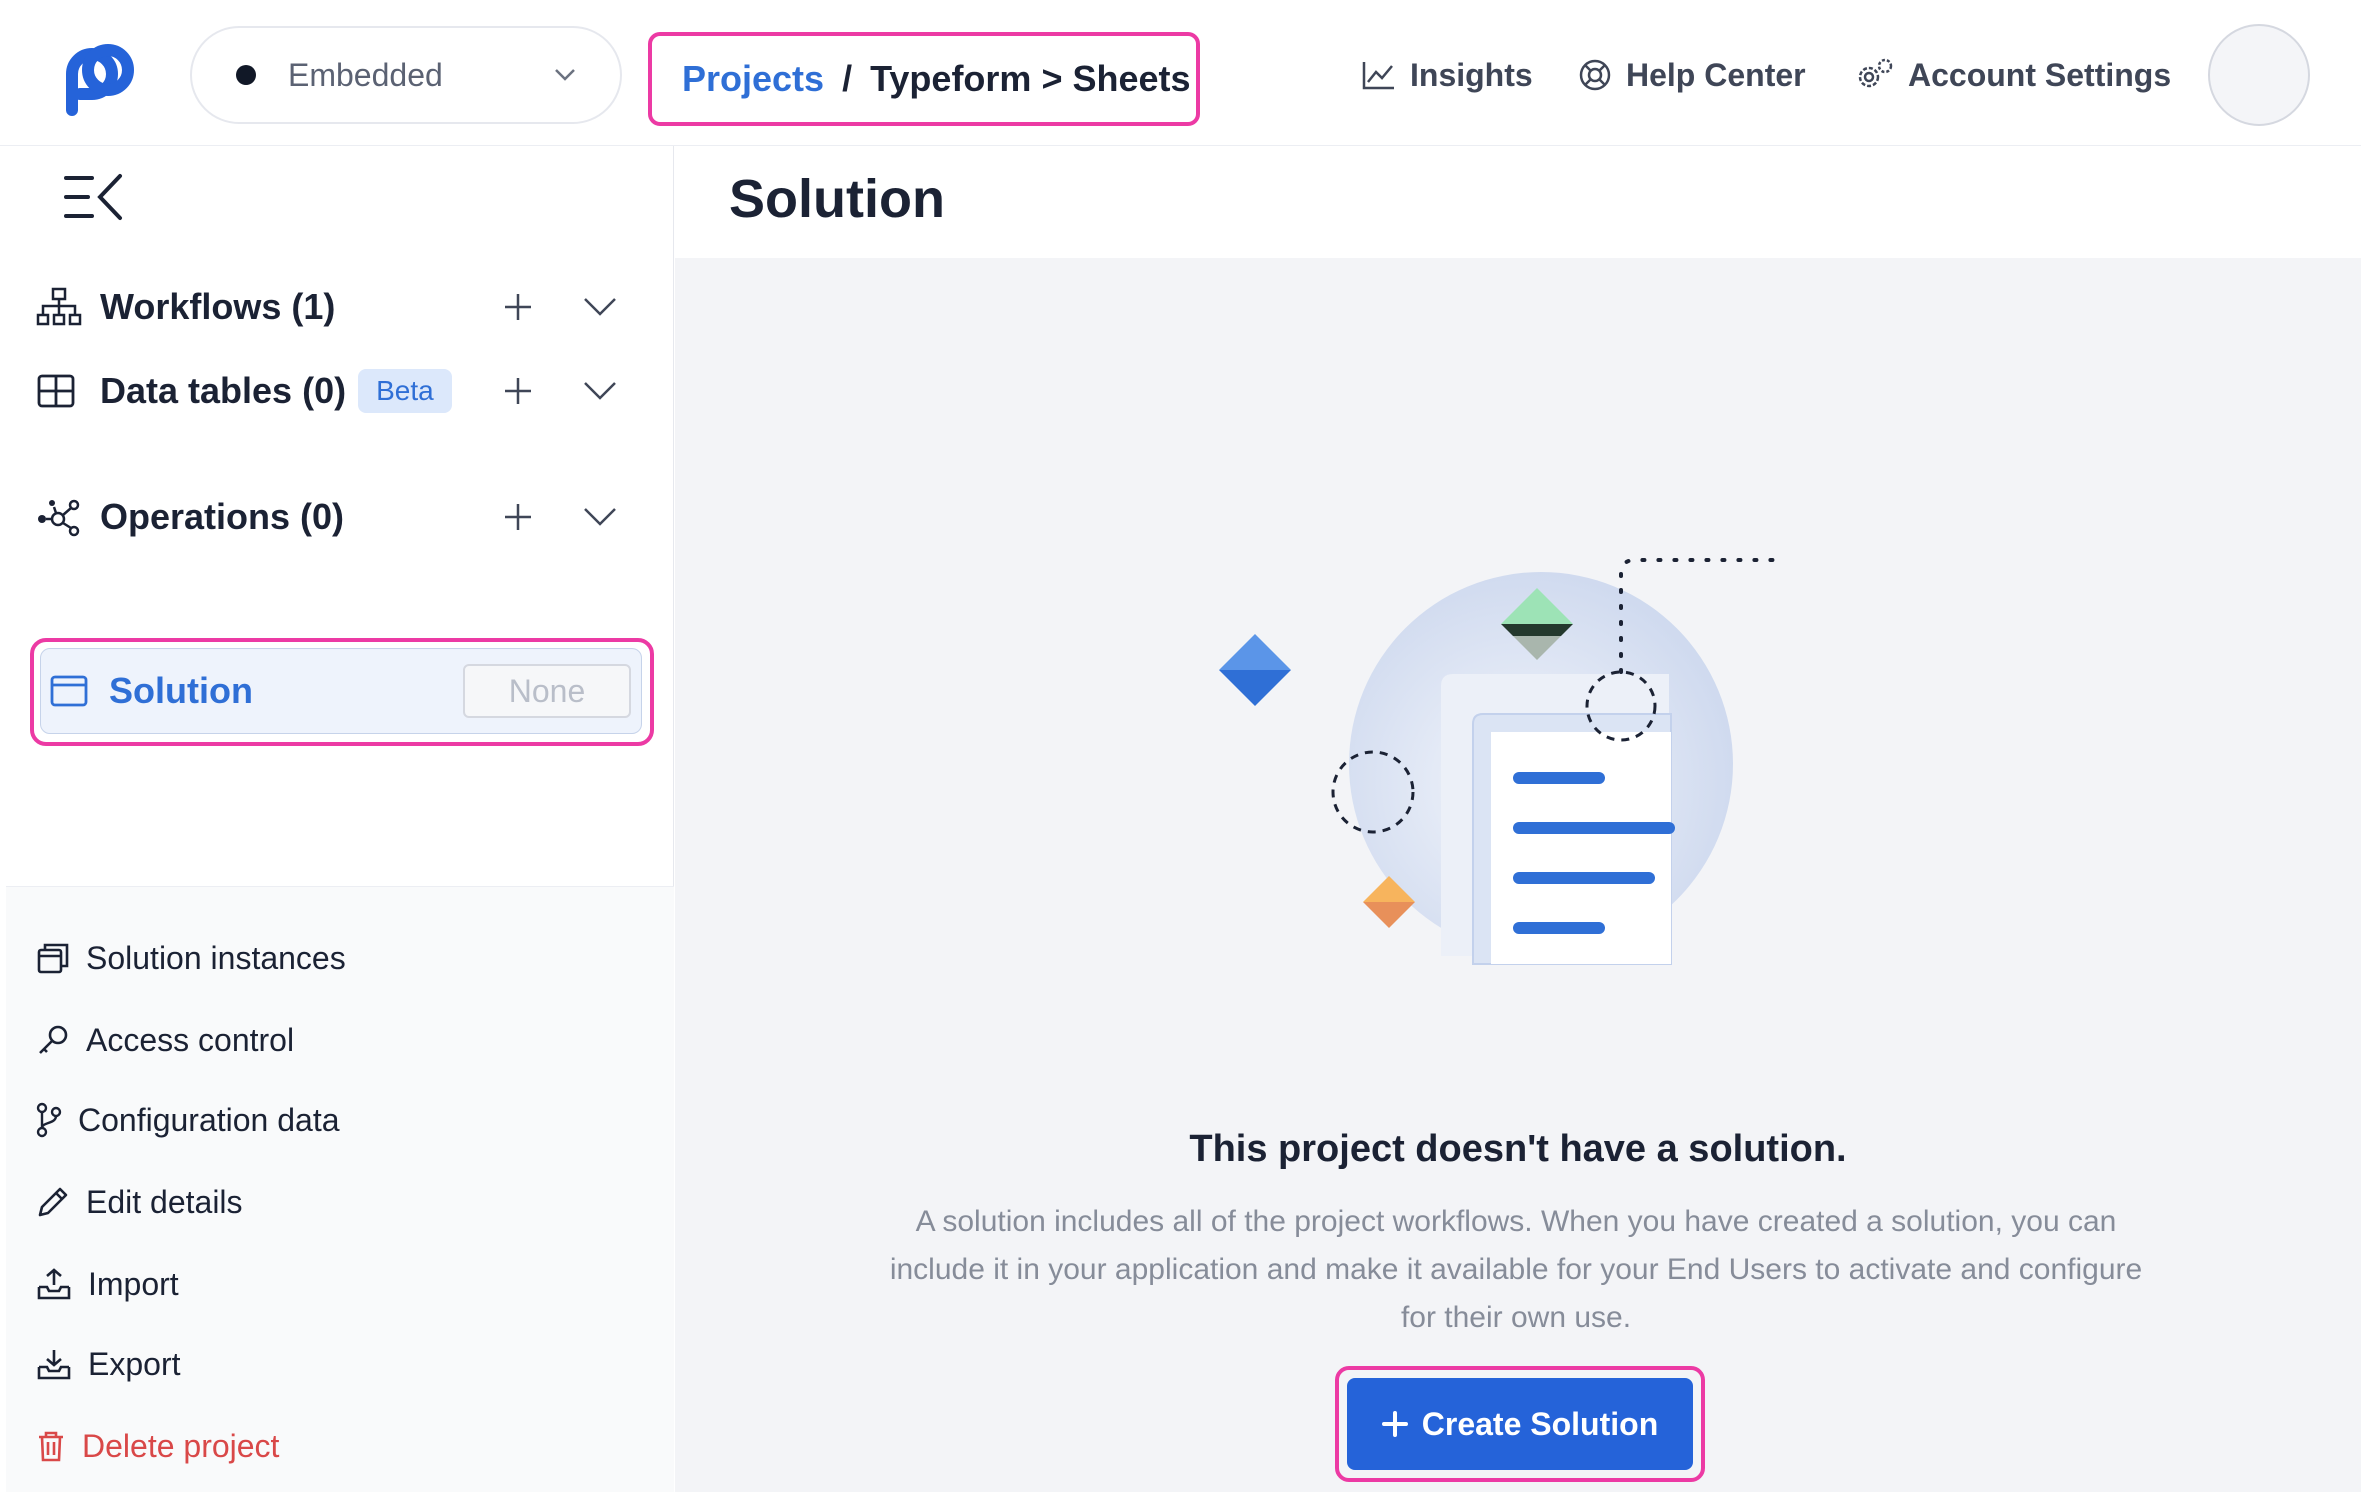 The height and width of the screenshot is (1512, 2361). What do you see at coordinates (1501, 761) in the screenshot?
I see `empty-solution-illustration` at bounding box center [1501, 761].